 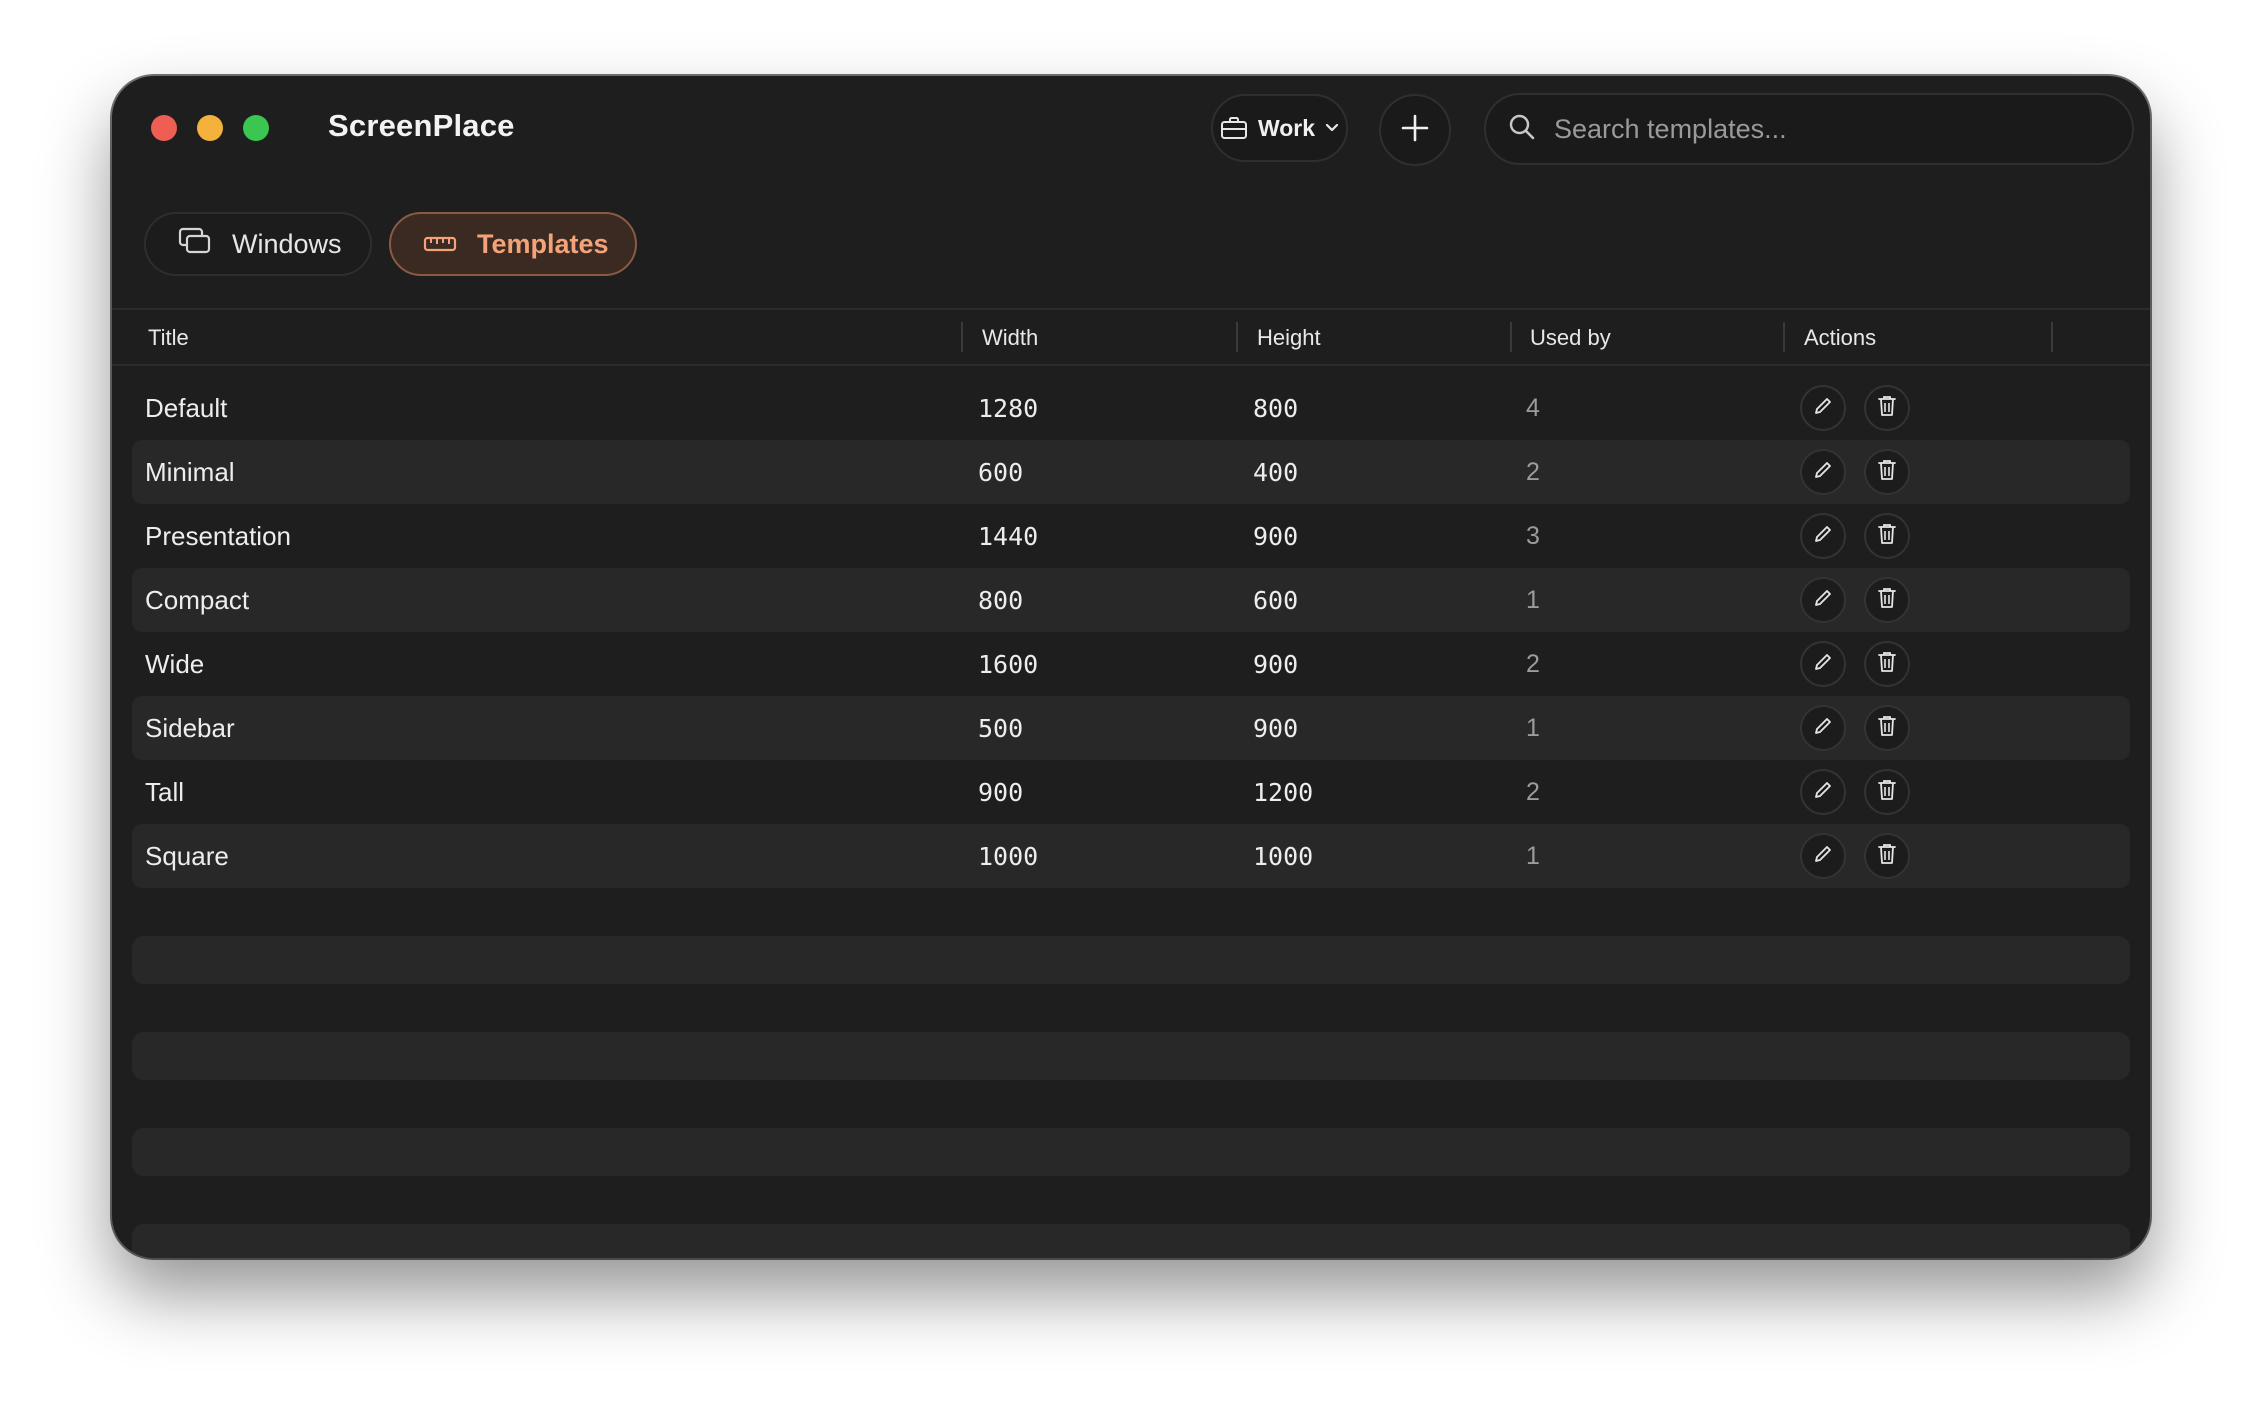 What do you see at coordinates (1008, 408) in the screenshot?
I see `row-width: 1280` at bounding box center [1008, 408].